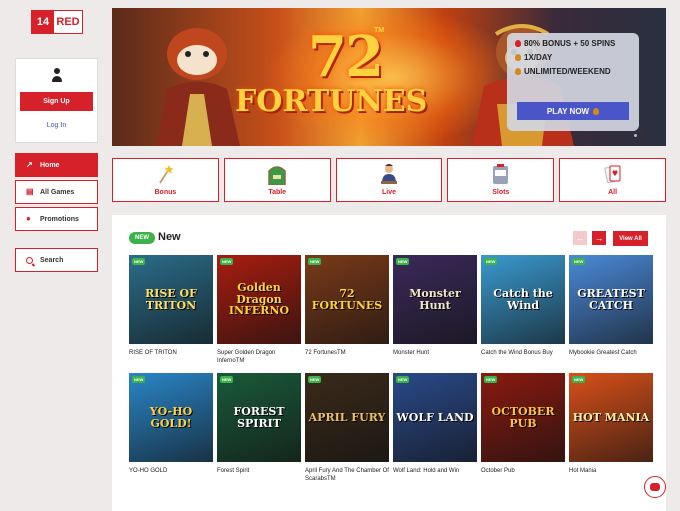 Image resolution: width=680 pixels, height=511 pixels. What do you see at coordinates (259, 471) in the screenshot?
I see `game-name: Forest Spirit` at bounding box center [259, 471].